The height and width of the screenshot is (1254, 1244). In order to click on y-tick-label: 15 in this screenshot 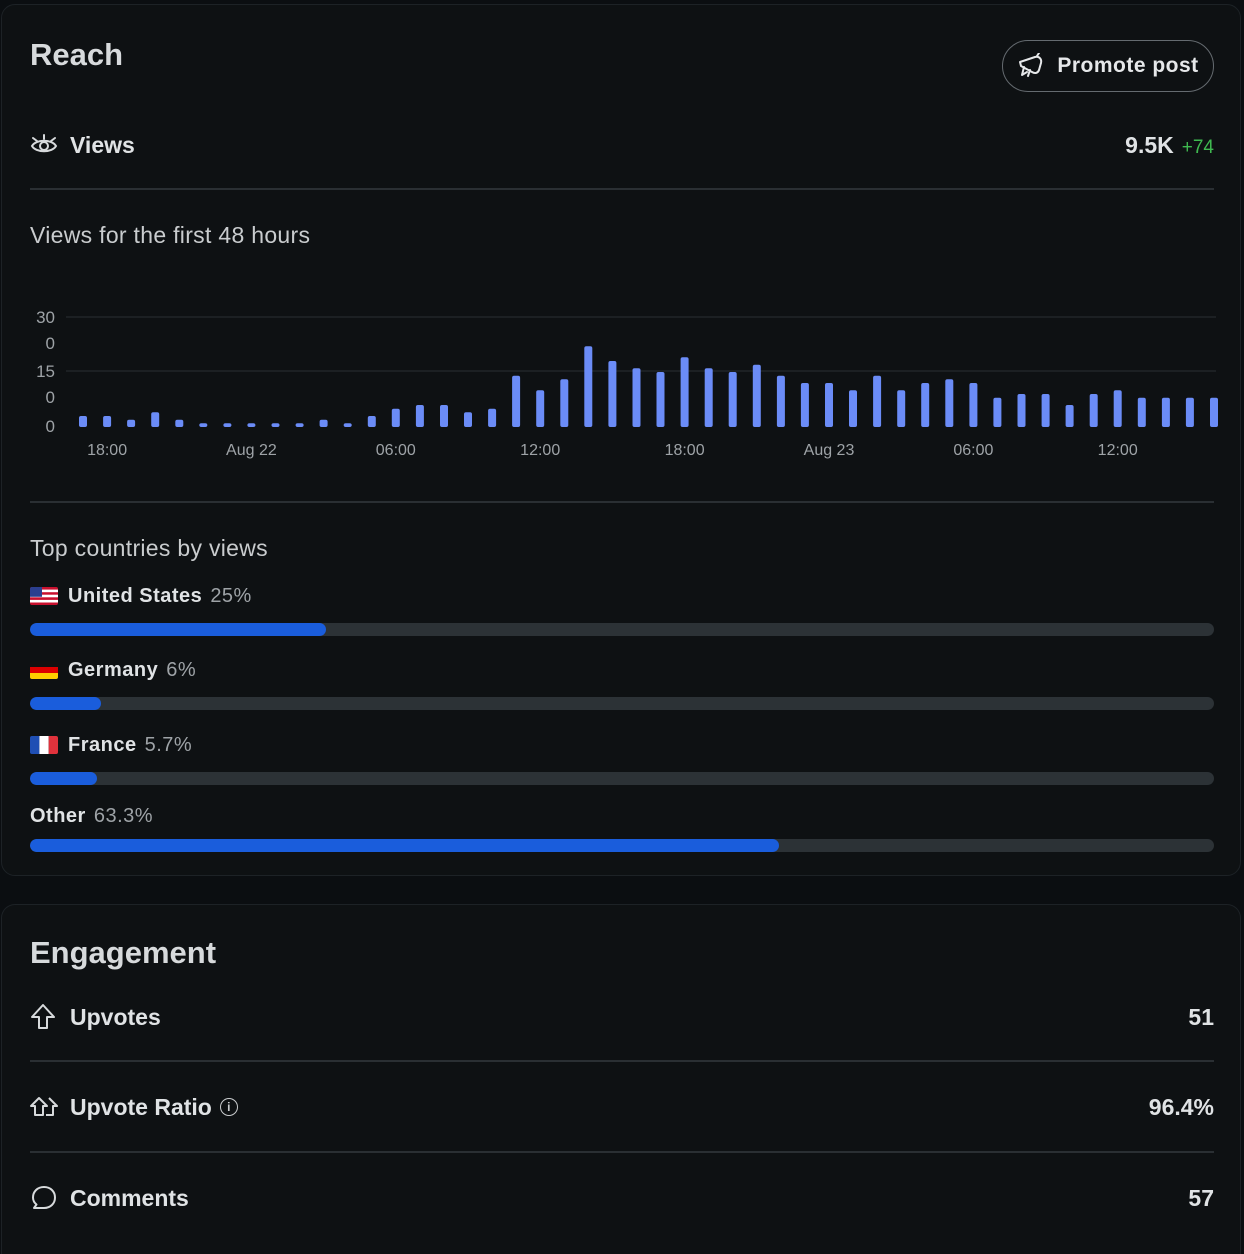, I will do `click(45, 371)`.